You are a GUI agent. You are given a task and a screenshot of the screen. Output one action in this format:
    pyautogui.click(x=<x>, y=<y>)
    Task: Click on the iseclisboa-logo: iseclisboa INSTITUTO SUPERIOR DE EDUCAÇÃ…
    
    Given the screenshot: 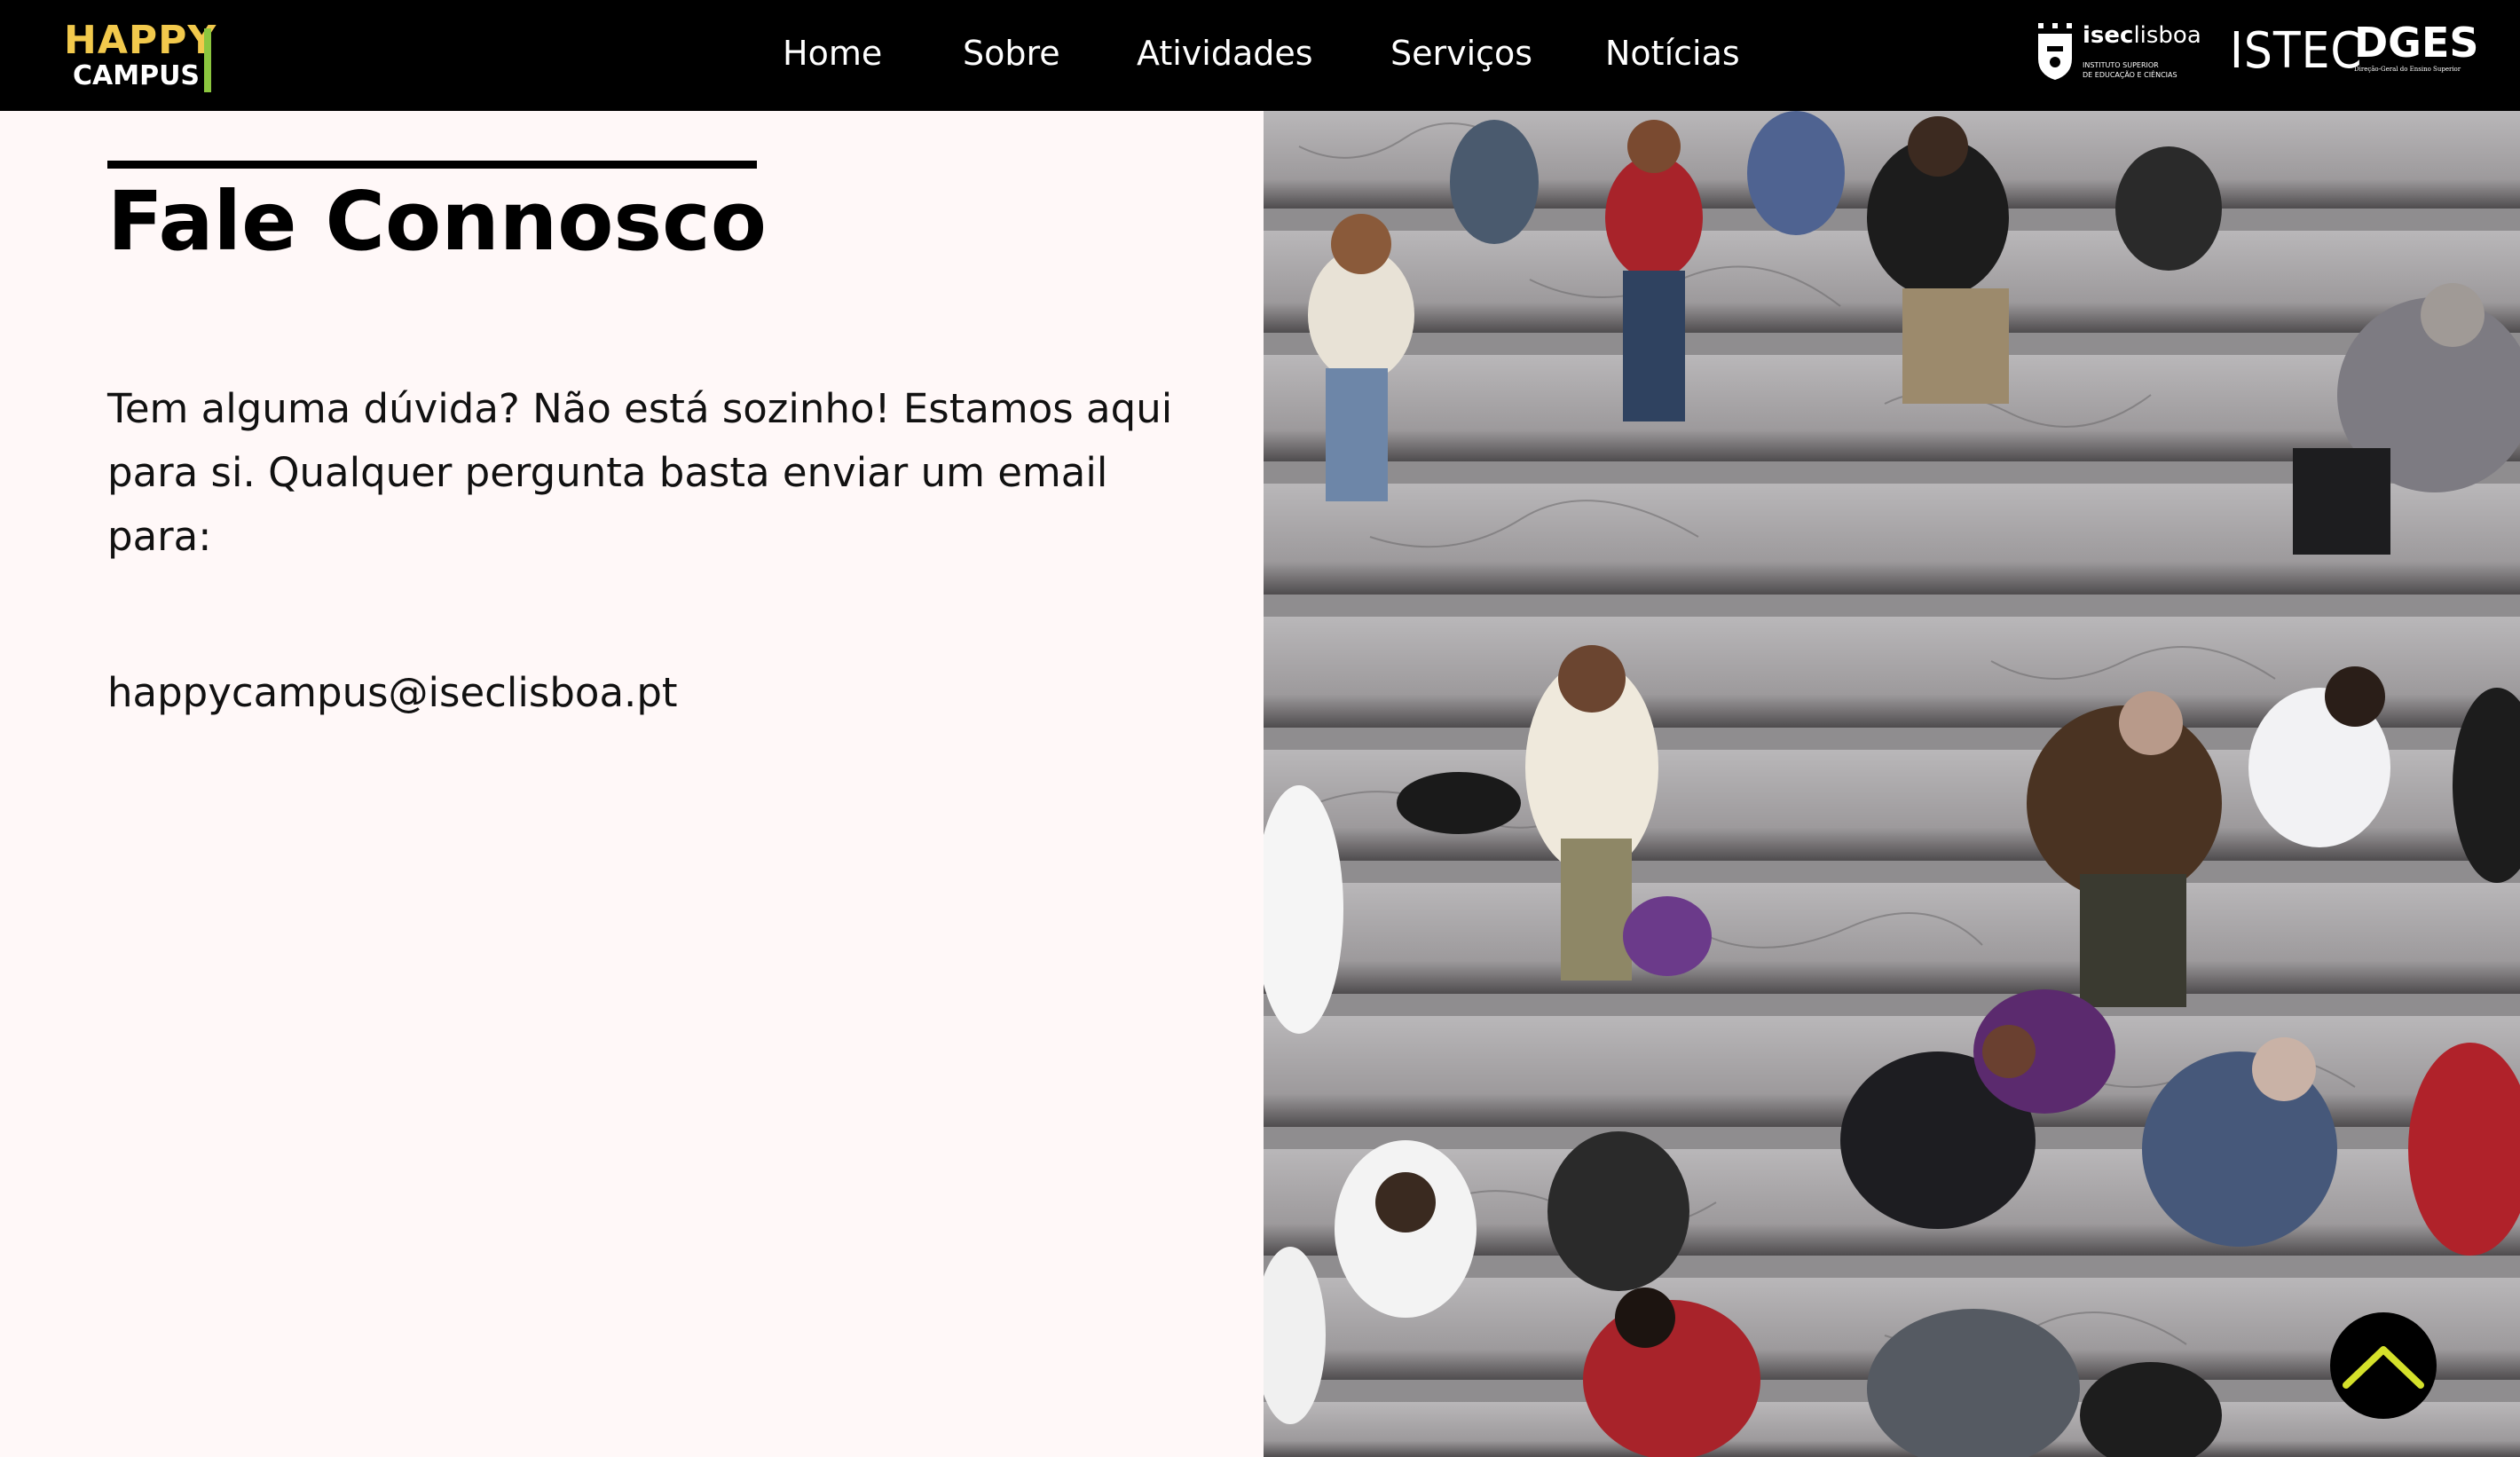 What is the action you would take?
    pyautogui.click(x=2118, y=55)
    